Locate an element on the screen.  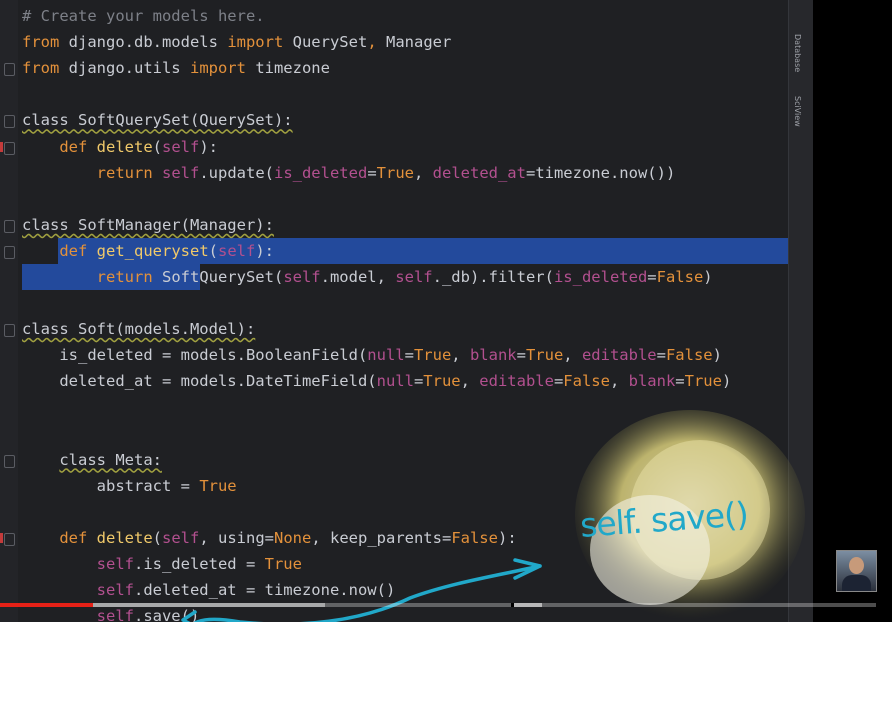
progress-segment is located at coordinates (528, 605).